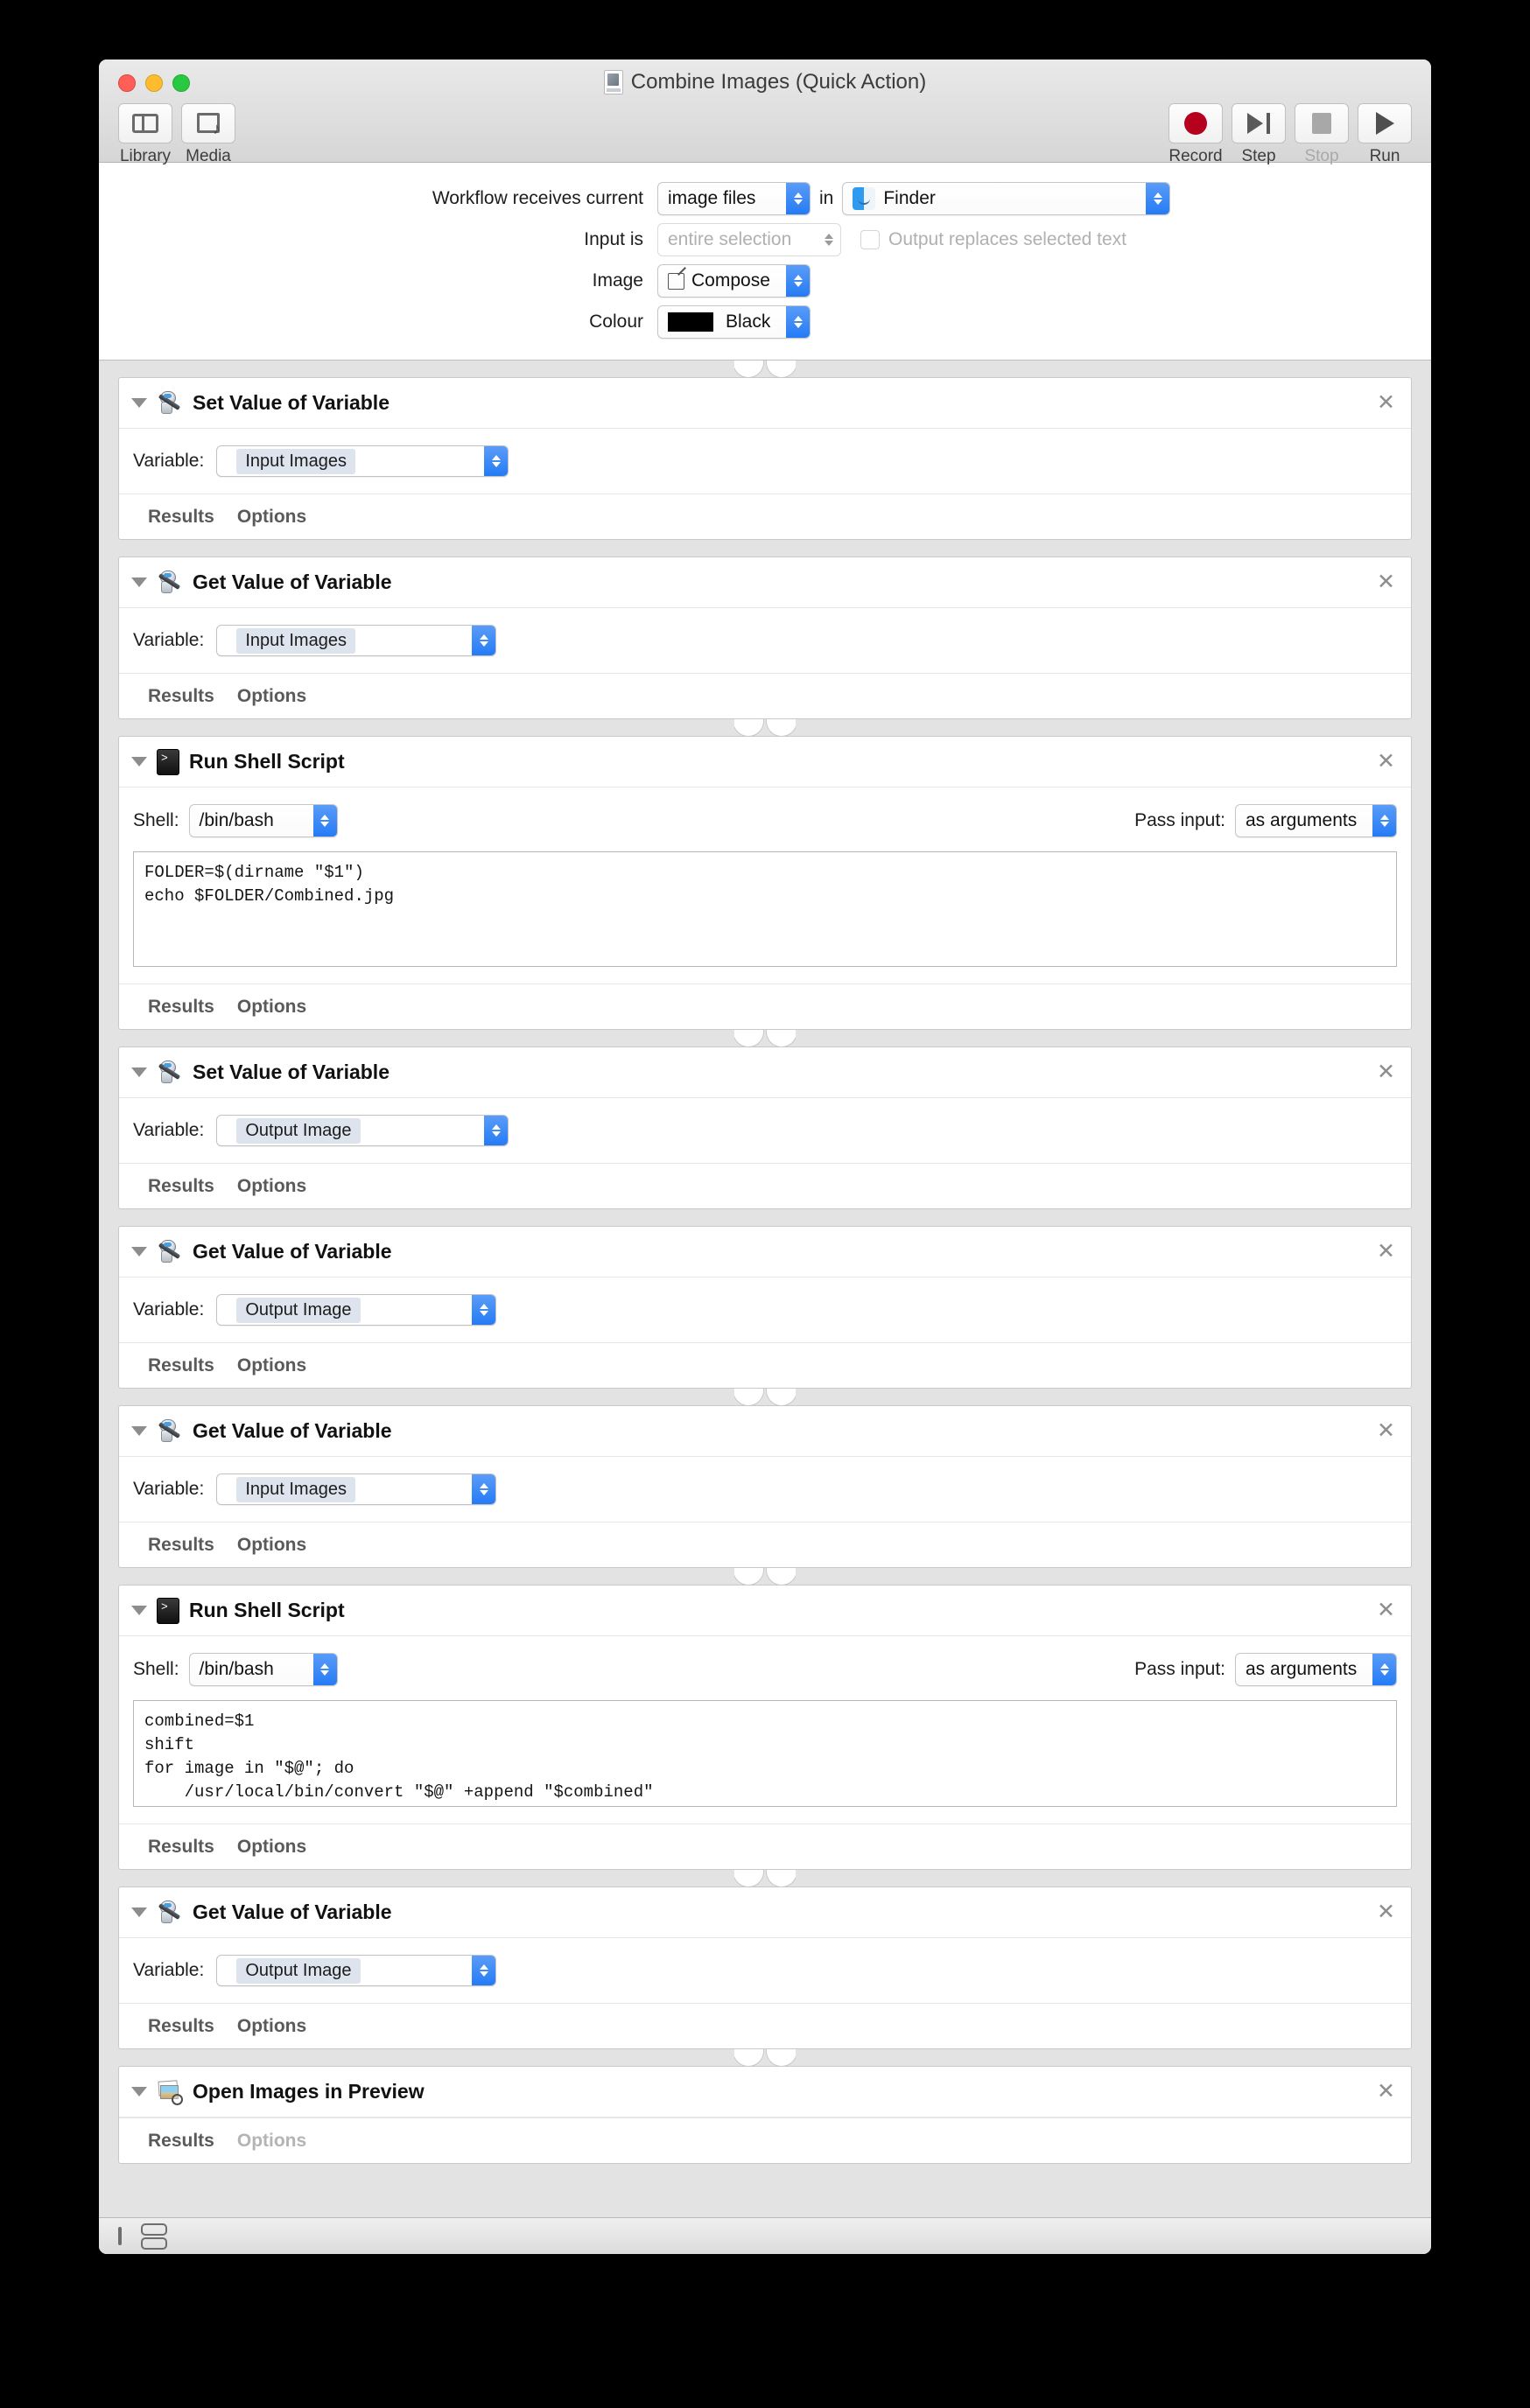 The height and width of the screenshot is (2408, 1530). Describe the element at coordinates (690, 322) in the screenshot. I see `colour-swatch` at that location.